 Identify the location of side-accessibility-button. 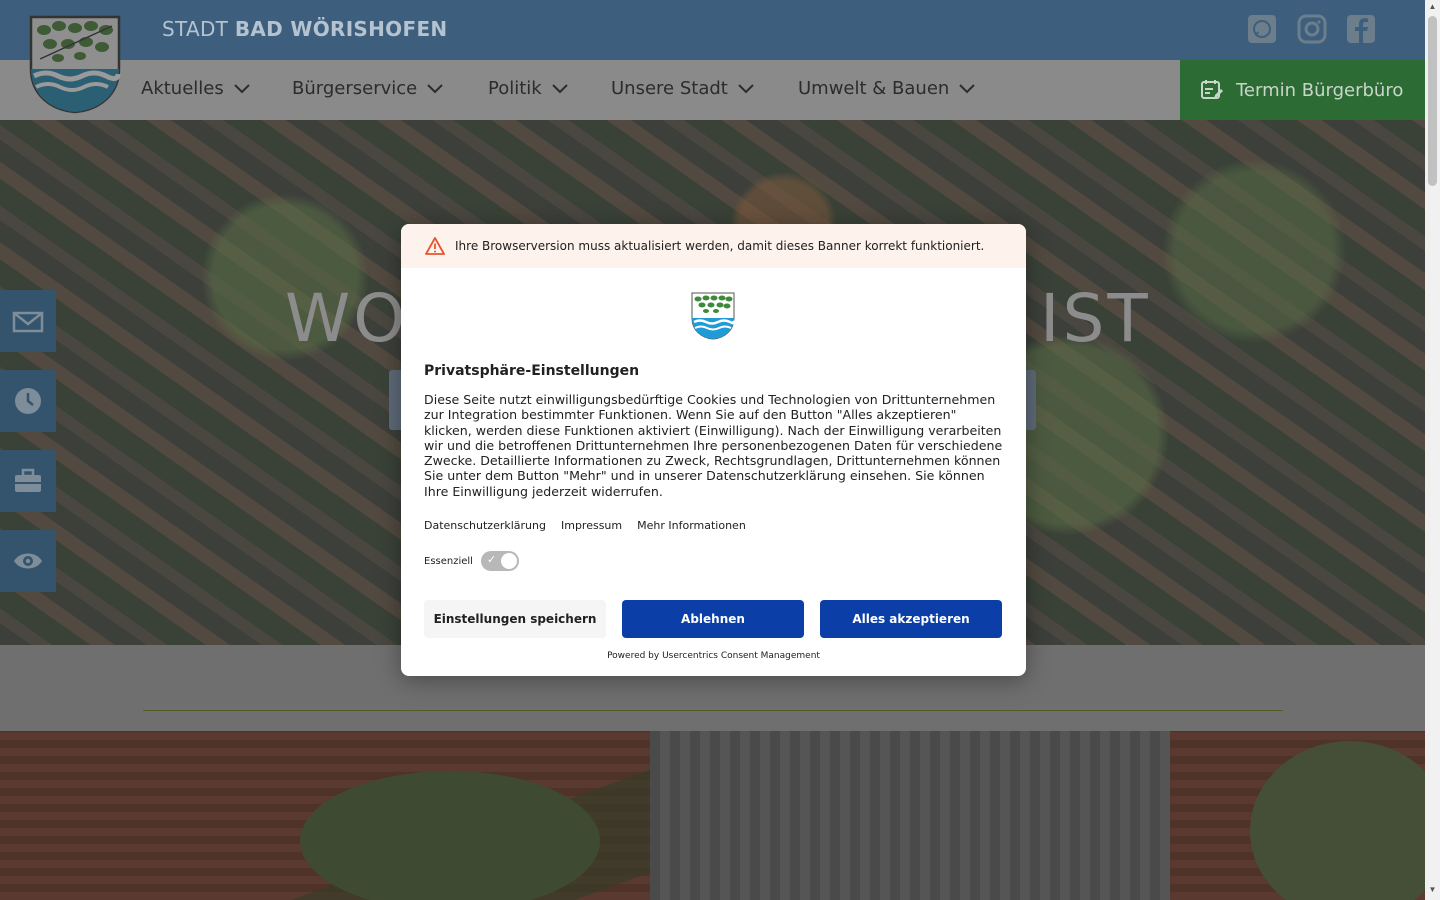
(28, 561).